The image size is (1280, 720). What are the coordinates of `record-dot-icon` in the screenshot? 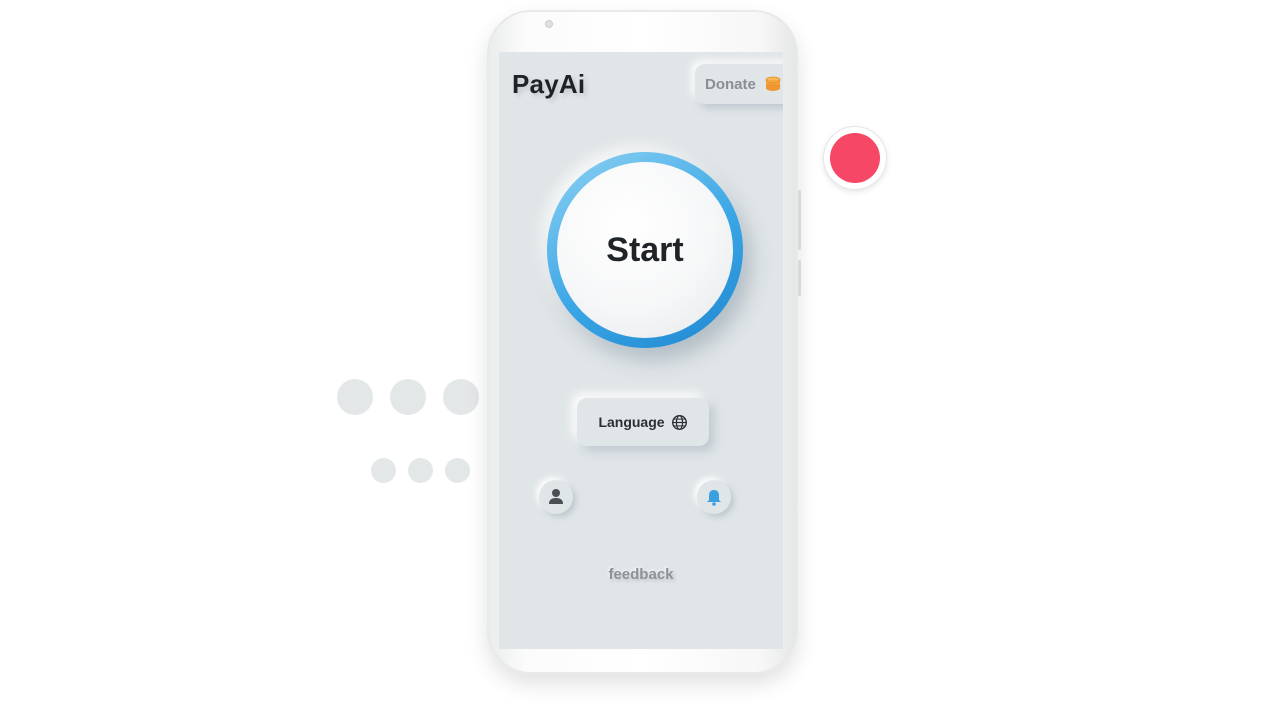 It's located at (855, 158).